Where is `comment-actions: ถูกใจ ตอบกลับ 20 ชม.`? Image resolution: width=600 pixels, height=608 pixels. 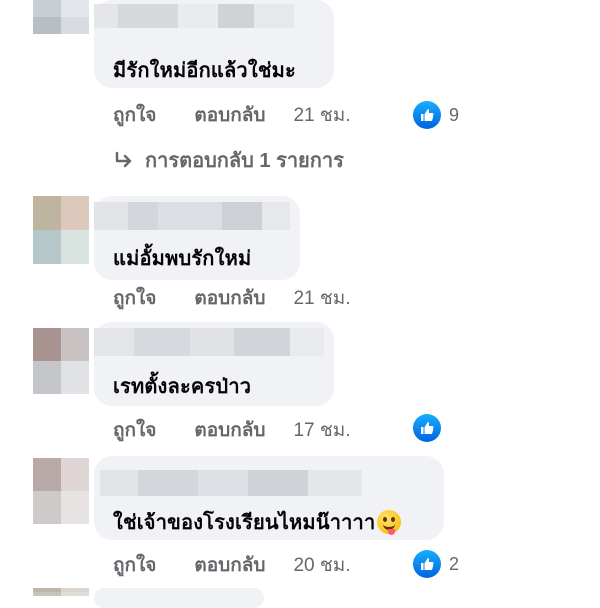
comment-actions: ถูกใจ ตอบกลับ 20 ชม. is located at coordinates (232, 565).